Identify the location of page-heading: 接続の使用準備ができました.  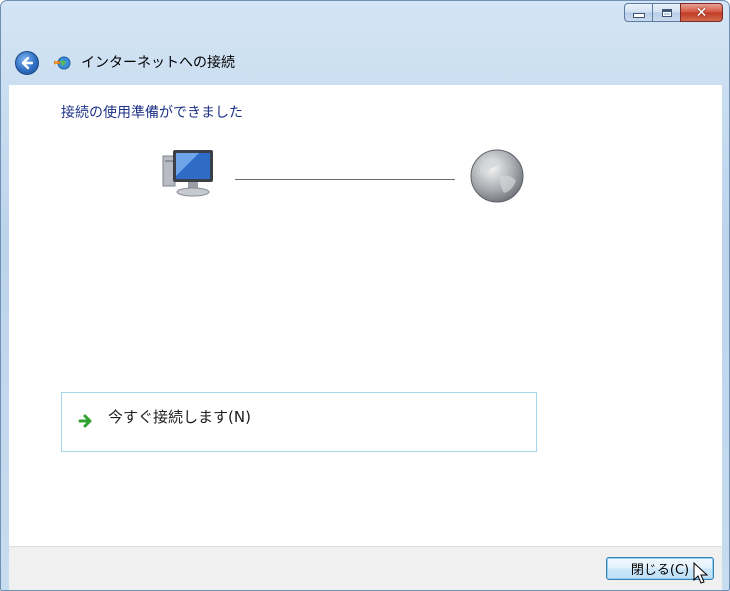
(152, 113).